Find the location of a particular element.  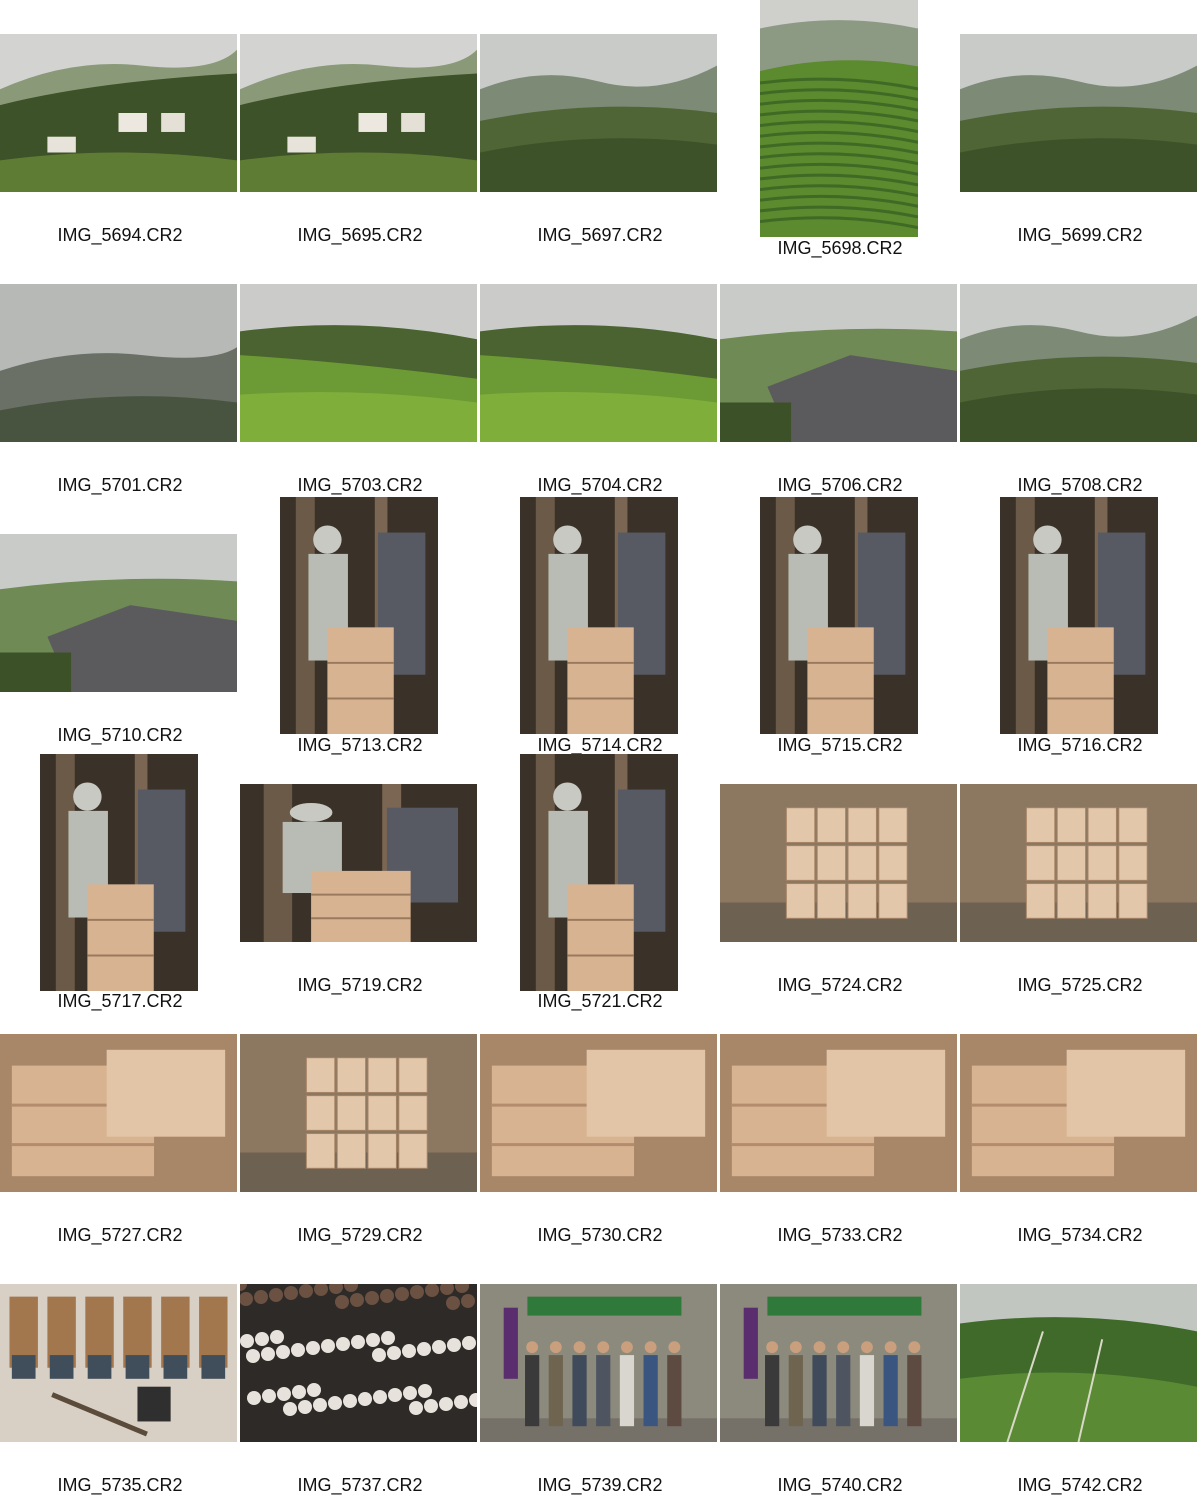

photo-filename: IMG_5710.CR2 is located at coordinates (120, 735).